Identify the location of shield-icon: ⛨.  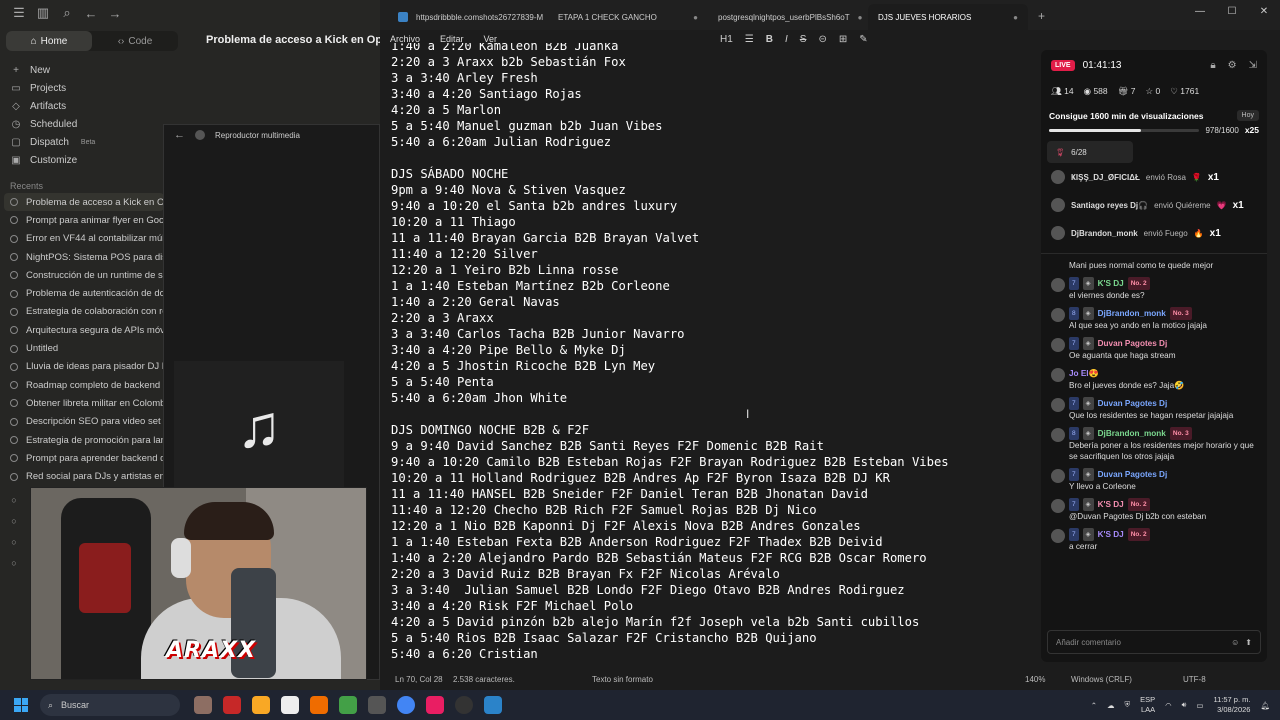
(1127, 705).